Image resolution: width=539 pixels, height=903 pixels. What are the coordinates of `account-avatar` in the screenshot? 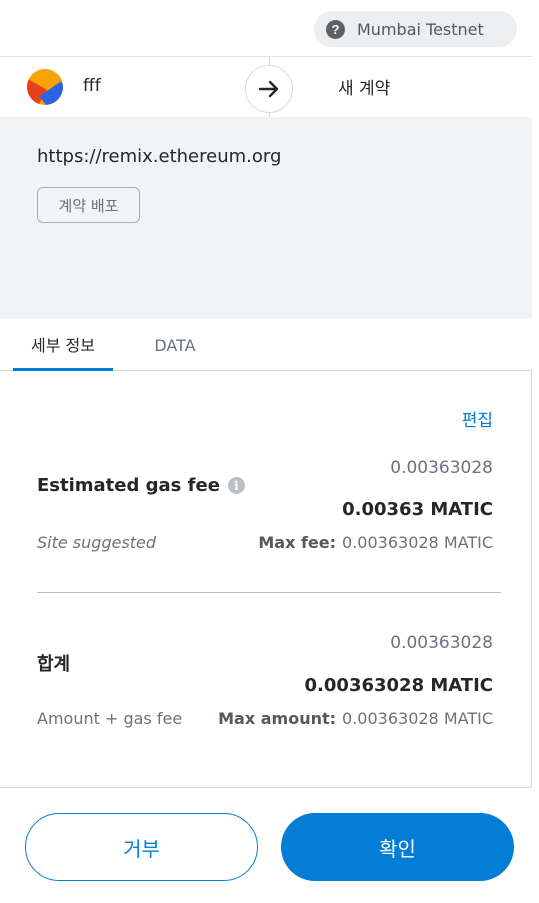 It's located at (45, 87).